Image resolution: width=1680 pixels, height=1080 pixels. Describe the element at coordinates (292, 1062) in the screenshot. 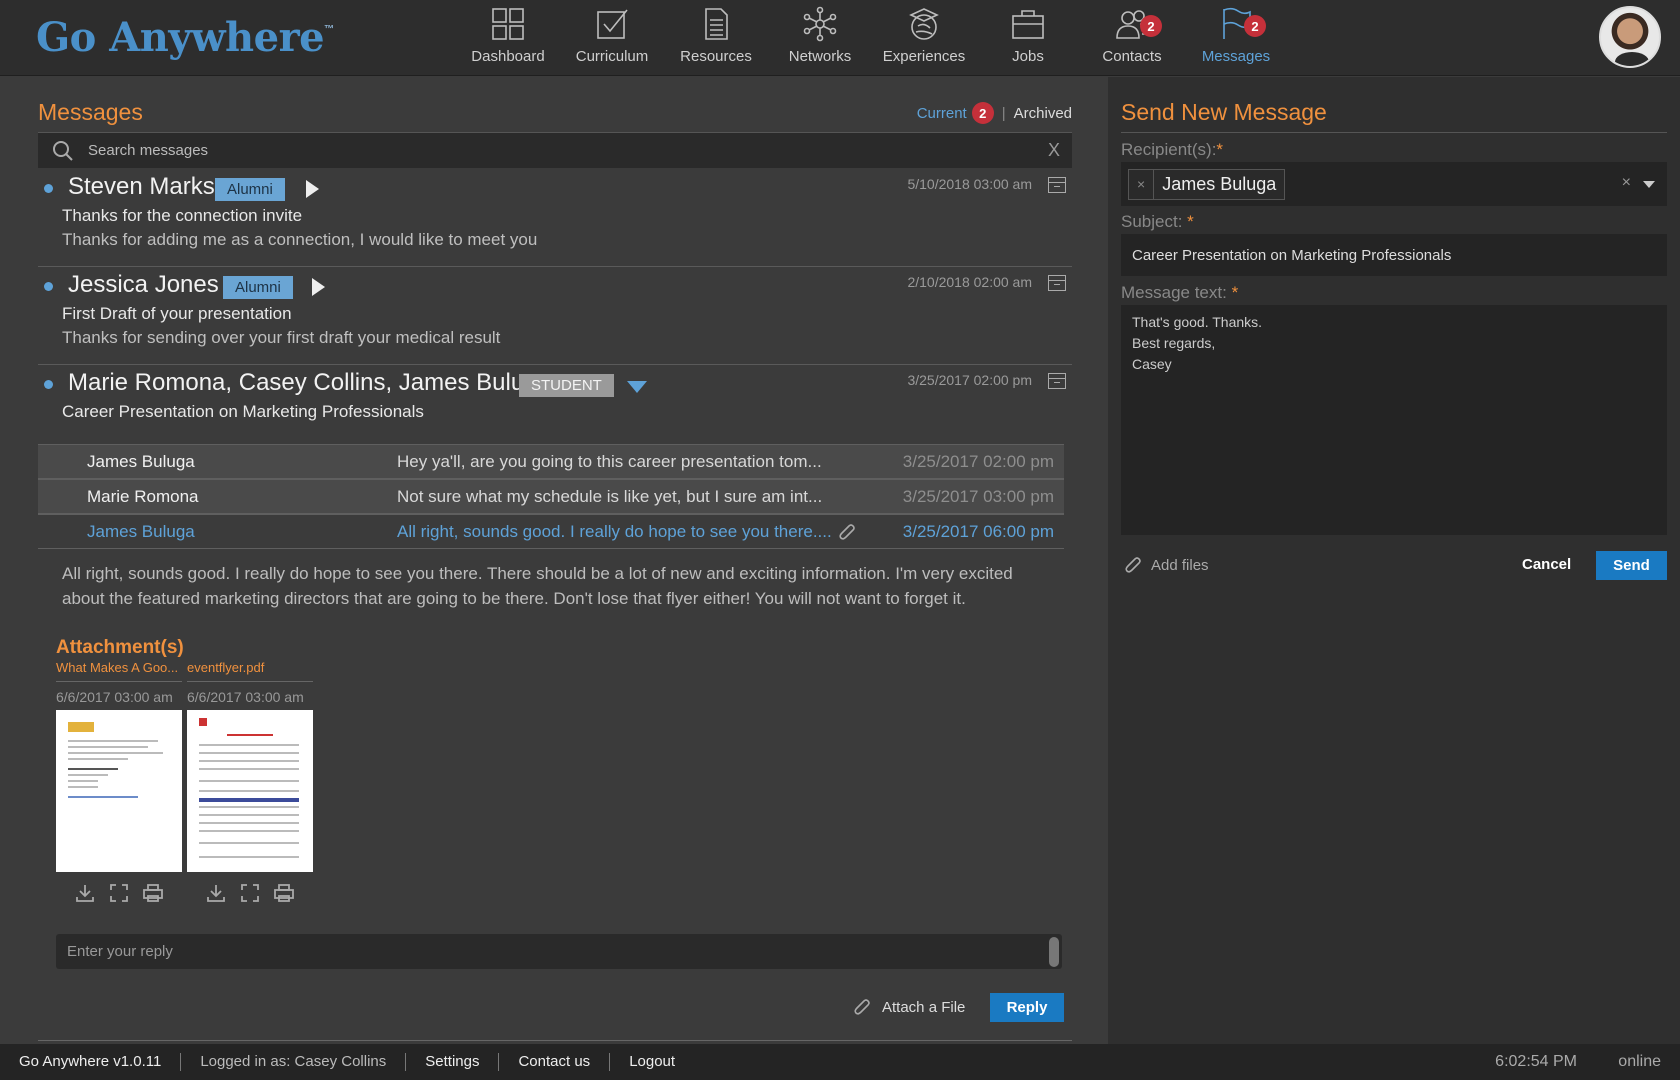

I see `logged-in-user: Logged in as: Casey Collins` at that location.